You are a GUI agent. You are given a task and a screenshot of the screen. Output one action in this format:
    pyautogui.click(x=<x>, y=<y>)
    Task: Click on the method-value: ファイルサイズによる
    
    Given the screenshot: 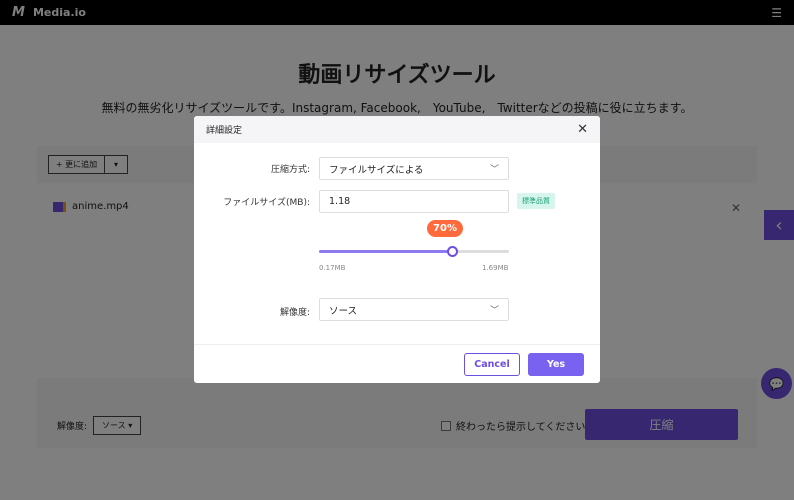 What is the action you would take?
    pyautogui.click(x=376, y=170)
    